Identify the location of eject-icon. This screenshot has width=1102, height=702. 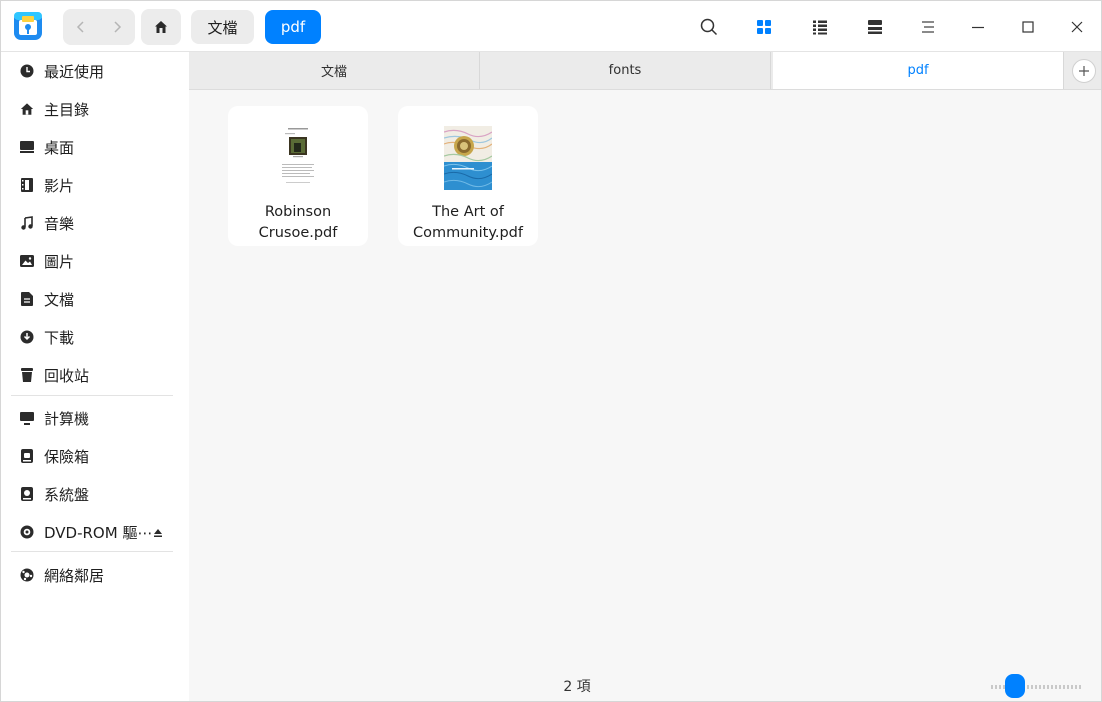
(158, 533).